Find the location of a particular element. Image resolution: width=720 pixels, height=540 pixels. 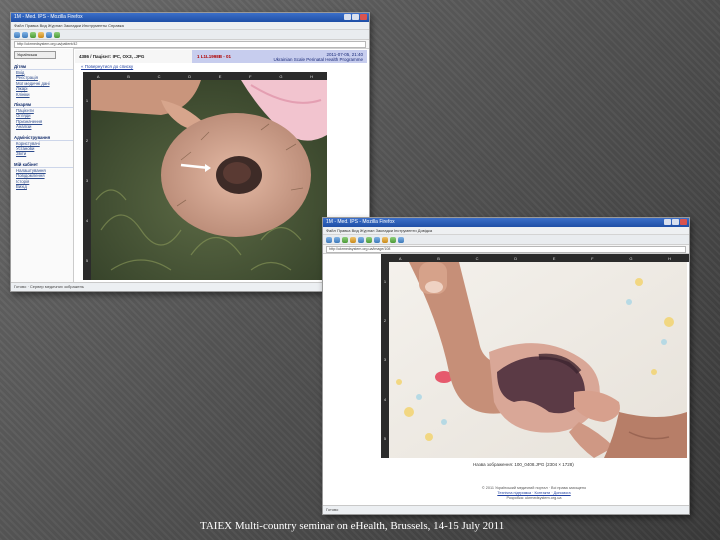

sidebar-item: Звіти is located at coordinates (42, 153).